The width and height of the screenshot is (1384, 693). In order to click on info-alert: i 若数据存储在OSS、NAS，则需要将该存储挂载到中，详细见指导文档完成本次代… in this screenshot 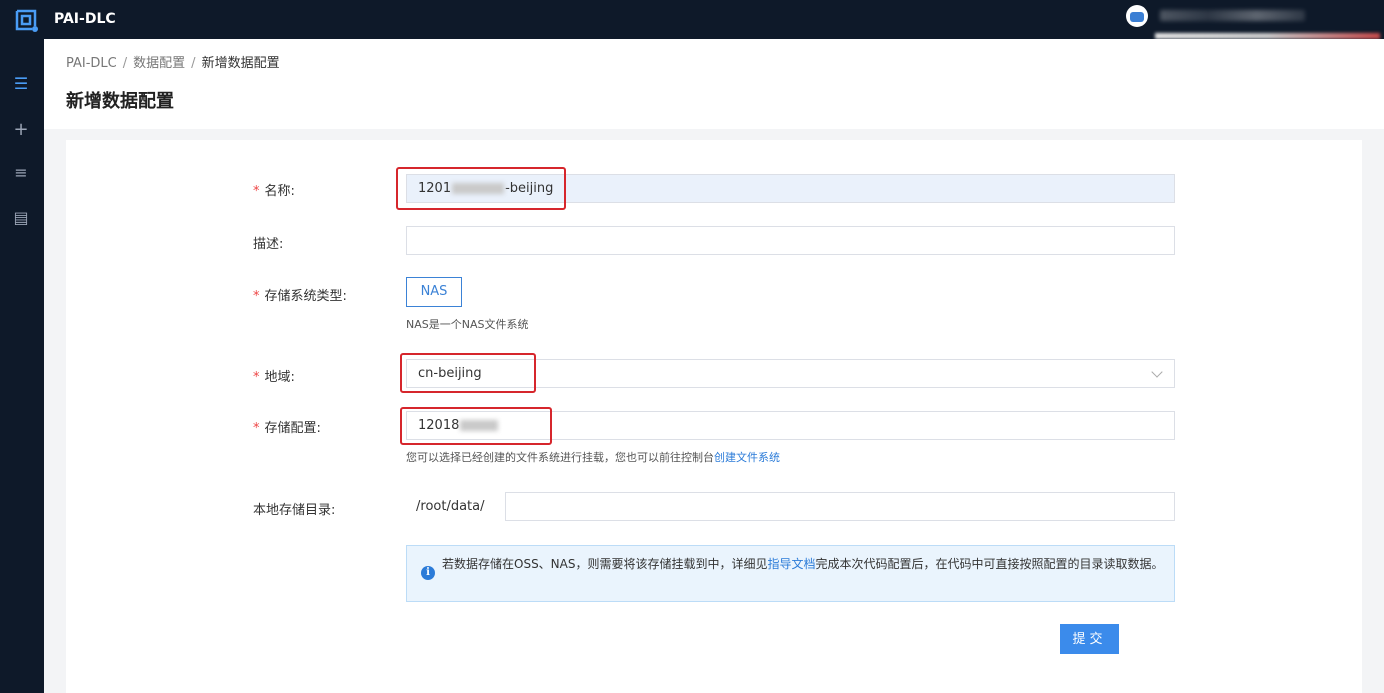, I will do `click(790, 573)`.